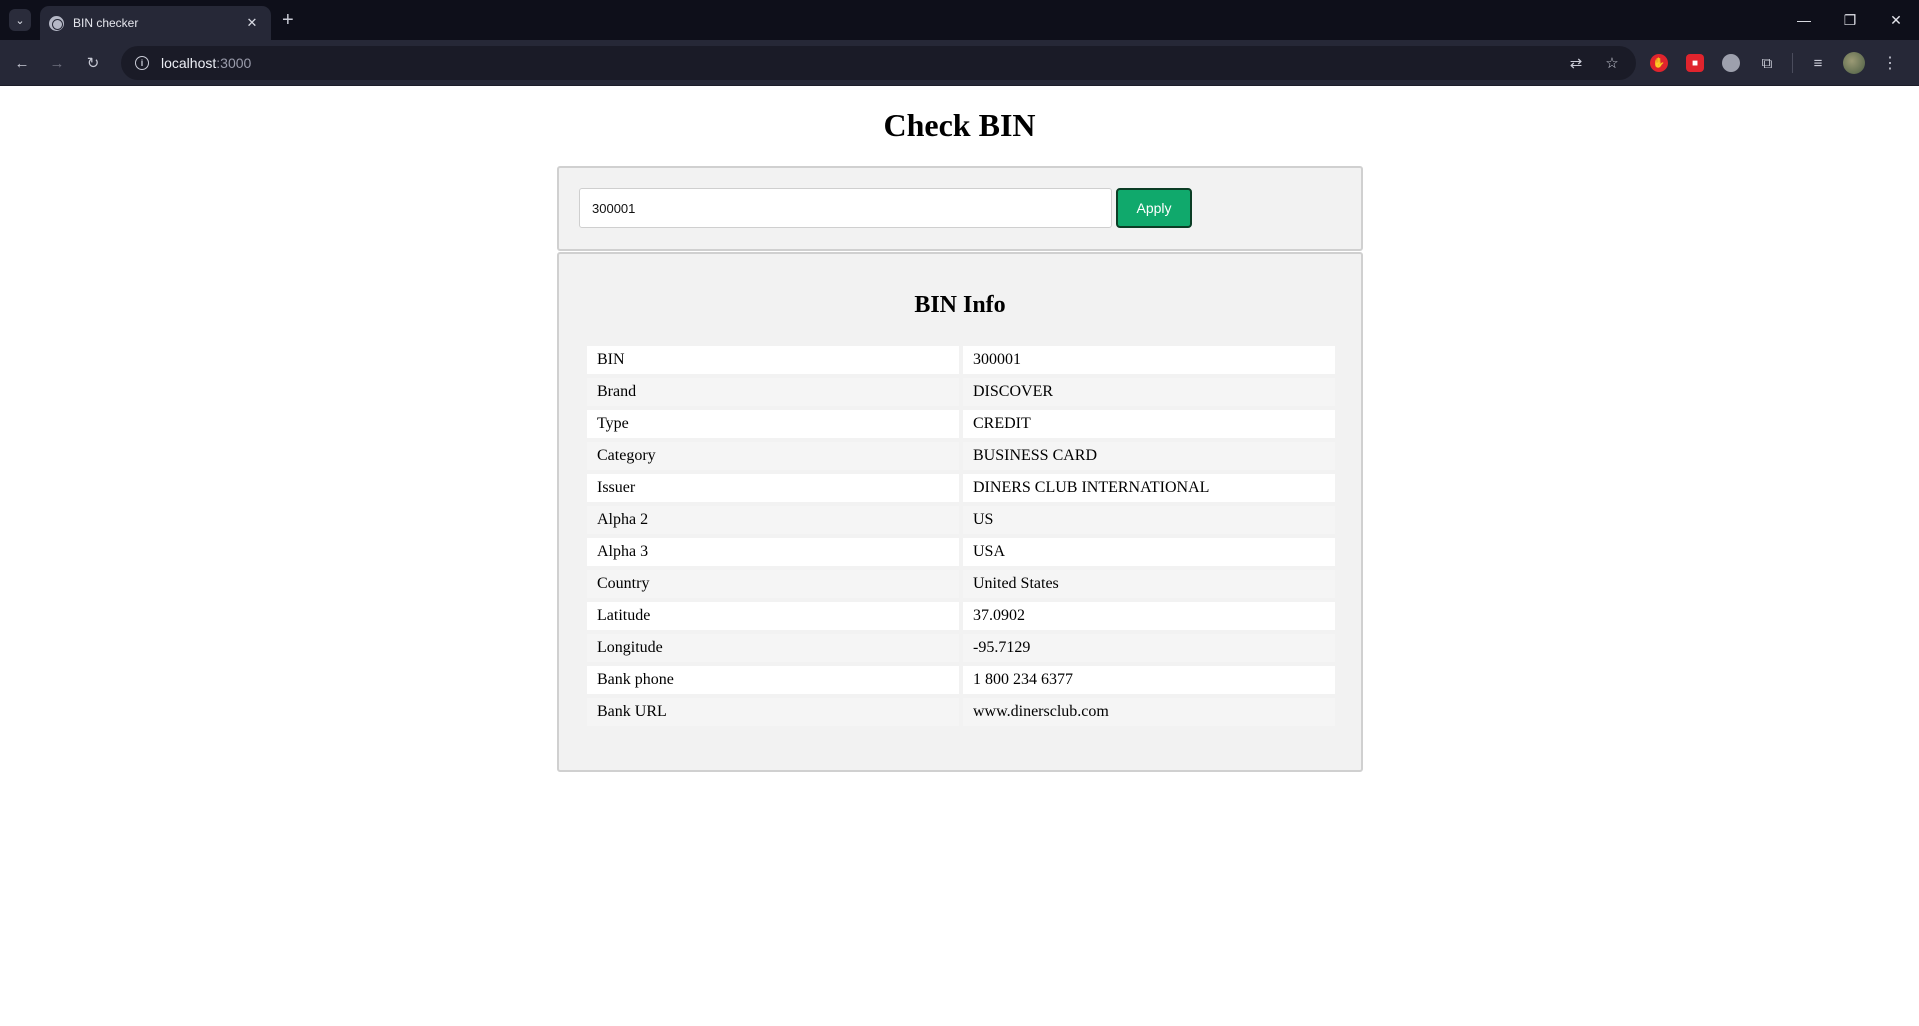  I want to click on row-label: Longitude, so click(773, 648).